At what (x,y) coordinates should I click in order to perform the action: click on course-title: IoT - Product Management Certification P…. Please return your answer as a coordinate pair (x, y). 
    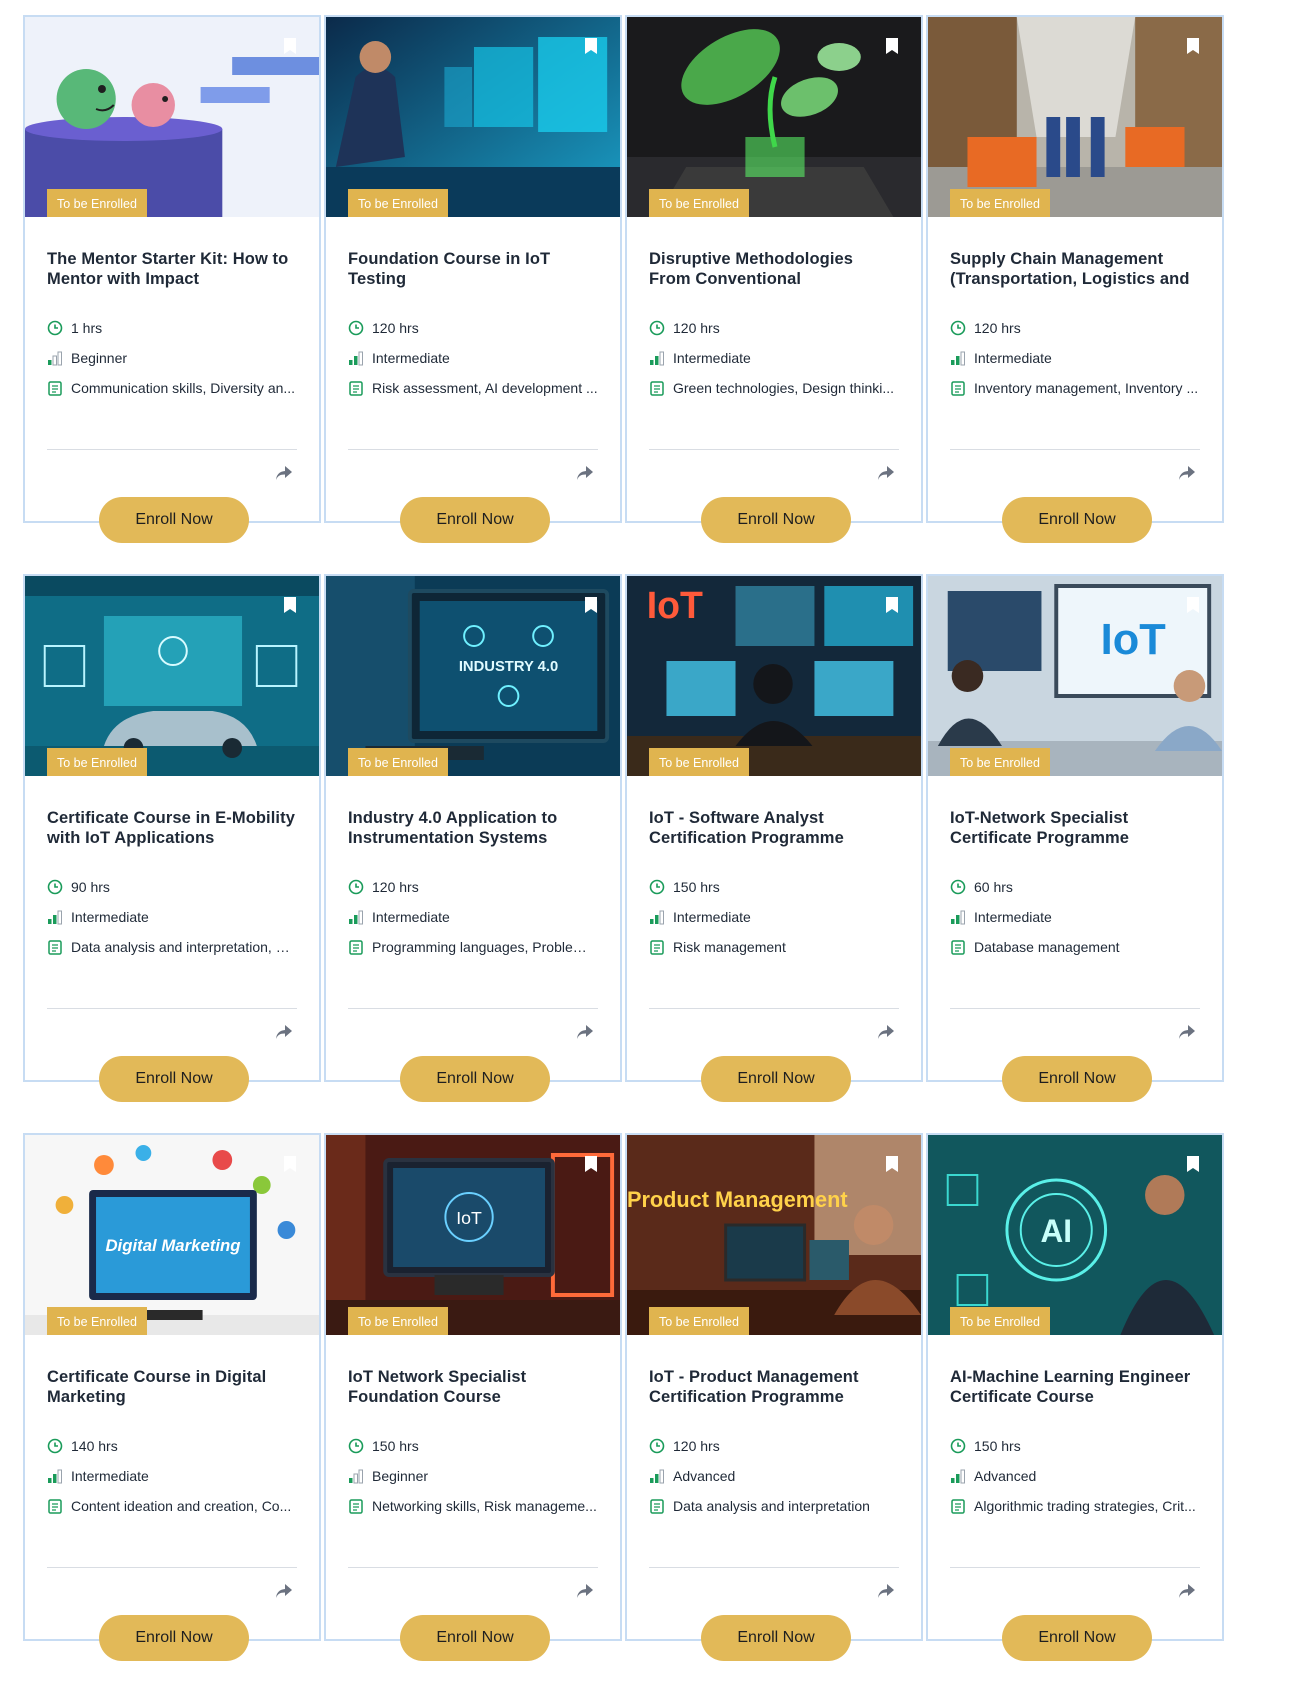
    Looking at the image, I should click on (774, 1388).